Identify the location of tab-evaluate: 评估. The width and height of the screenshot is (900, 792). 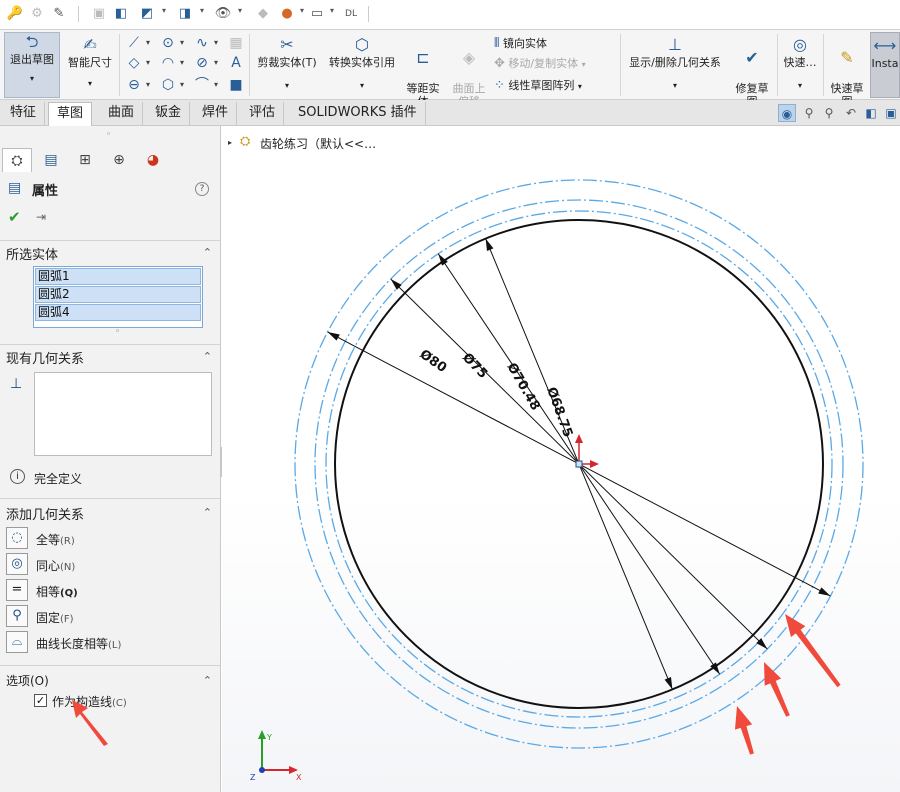
(263, 114).